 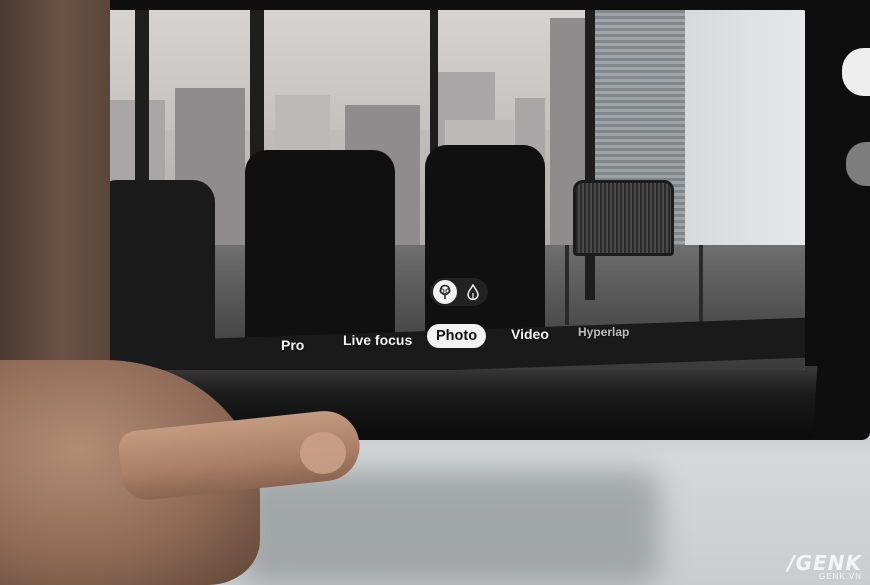 What do you see at coordinates (323, 453) in the screenshot?
I see `thumb-tip` at bounding box center [323, 453].